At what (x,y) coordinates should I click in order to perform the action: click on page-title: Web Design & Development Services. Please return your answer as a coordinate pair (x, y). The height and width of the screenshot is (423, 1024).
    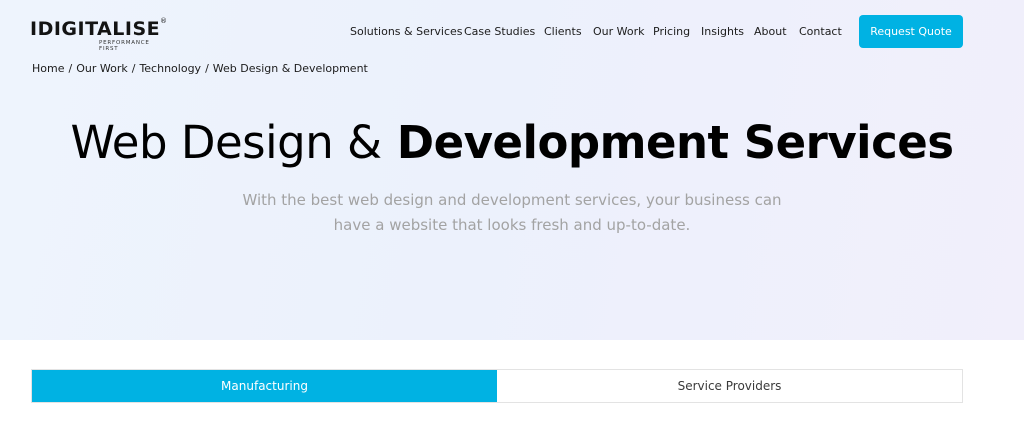
    Looking at the image, I should click on (512, 143).